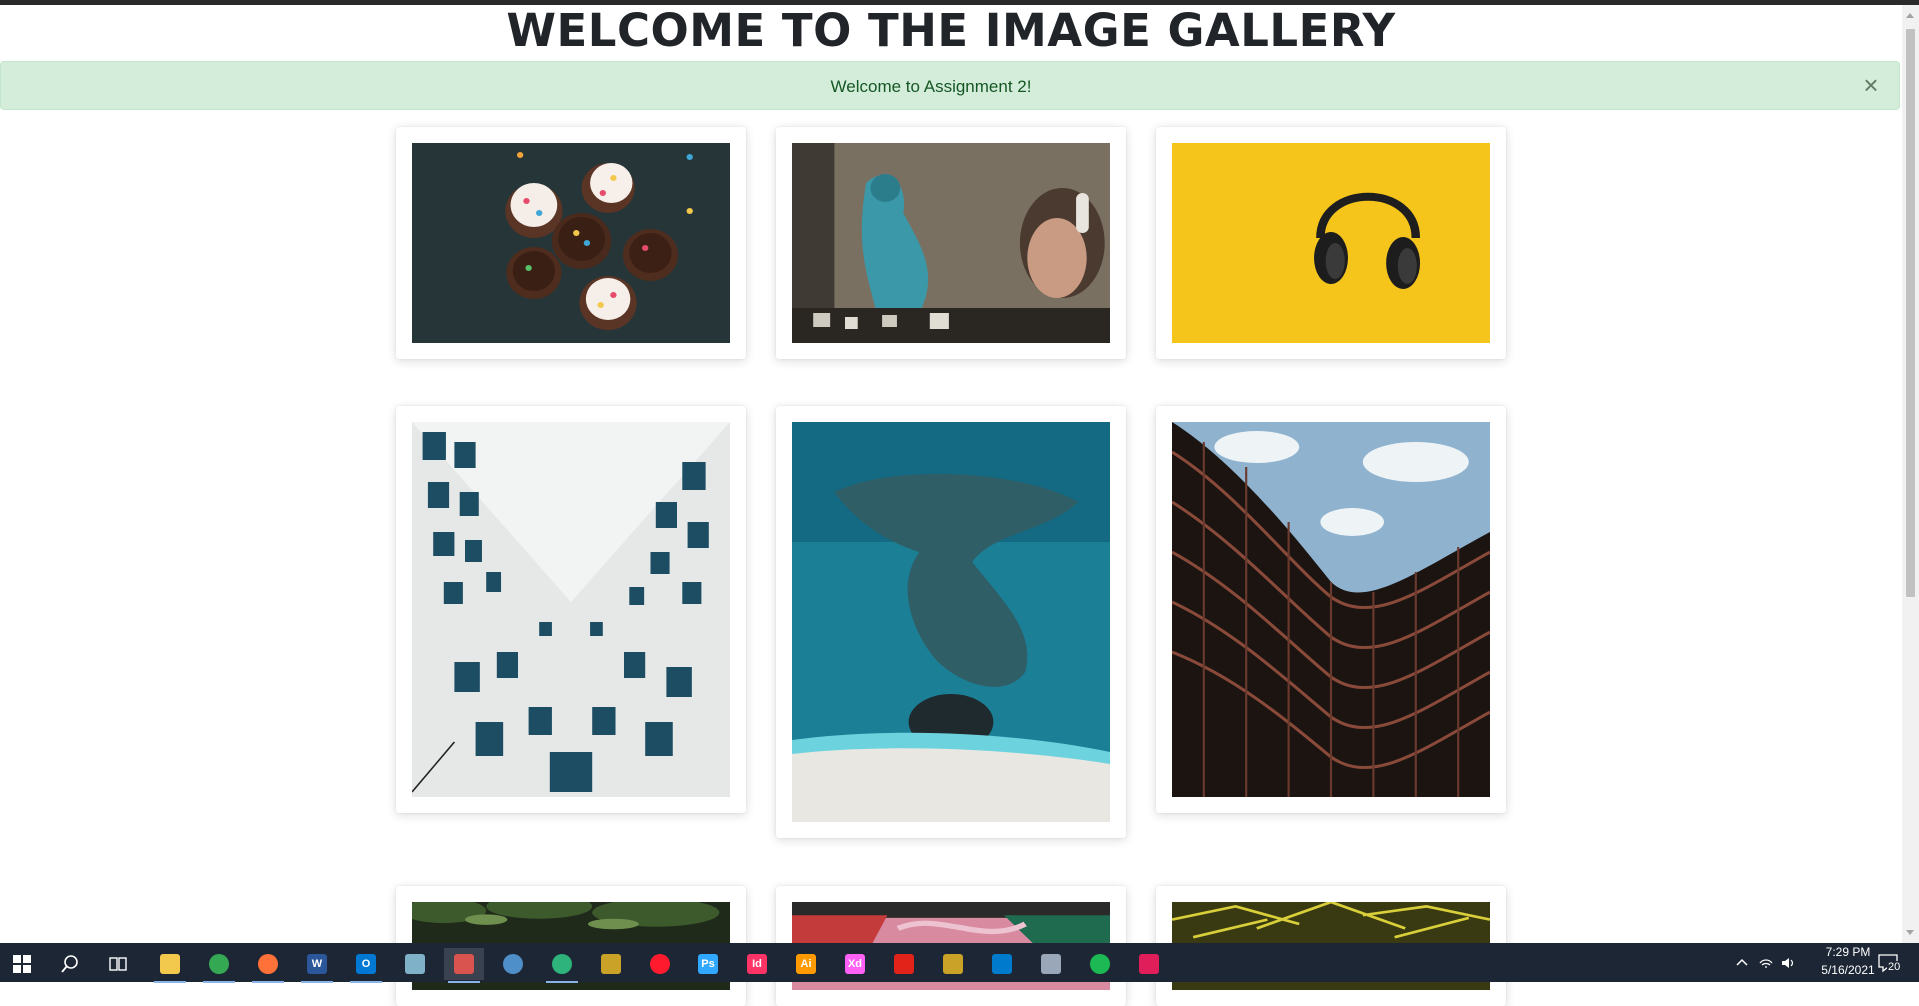  I want to click on sourcetree-icon-glyph, so click(953, 964).